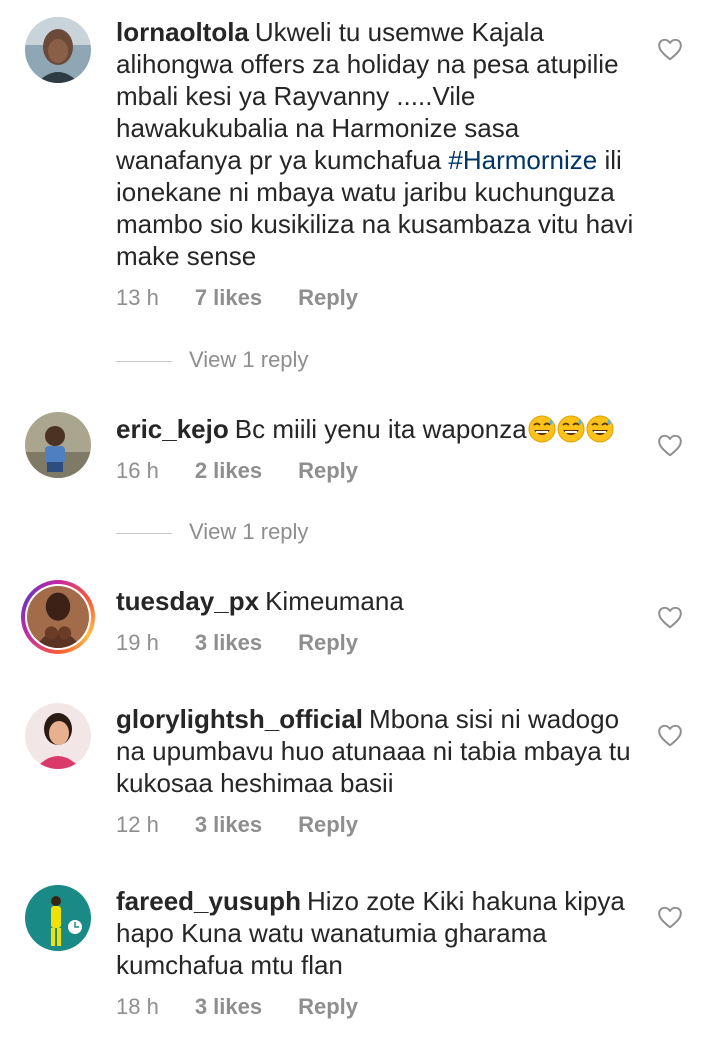 The width and height of the screenshot is (720, 1049). Describe the element at coordinates (208, 901) in the screenshot. I see `comment-username: fareed_yusuph` at that location.